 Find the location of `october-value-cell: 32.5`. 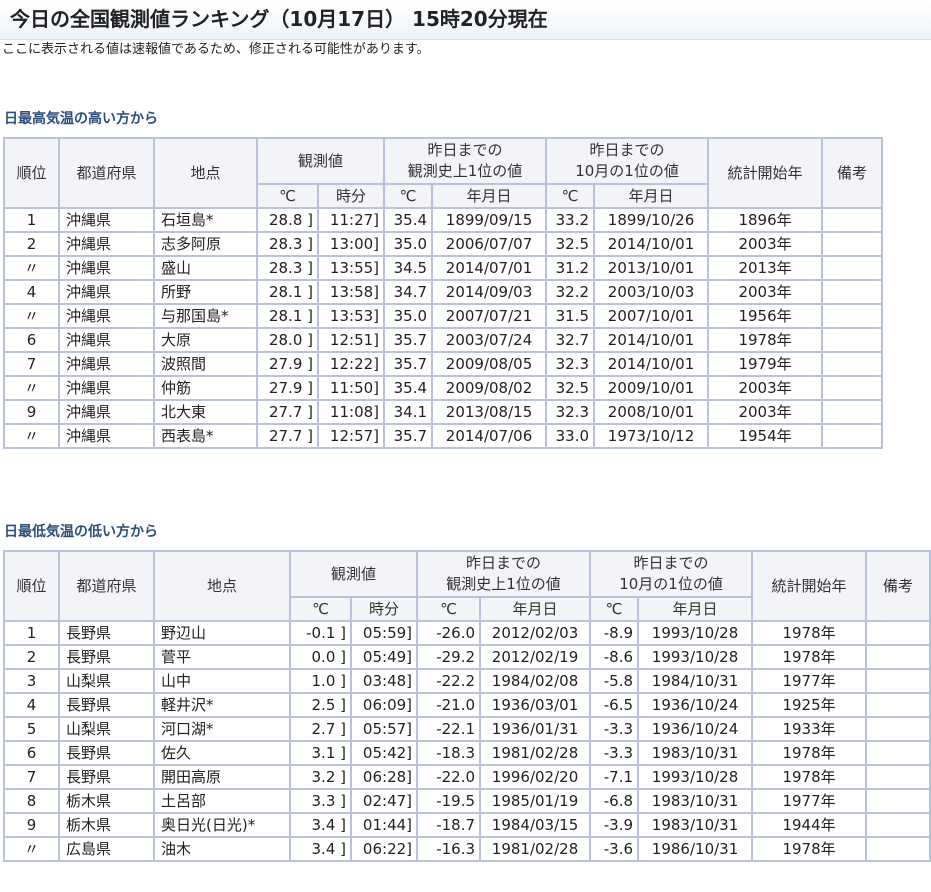

october-value-cell: 32.5 is located at coordinates (570, 244).